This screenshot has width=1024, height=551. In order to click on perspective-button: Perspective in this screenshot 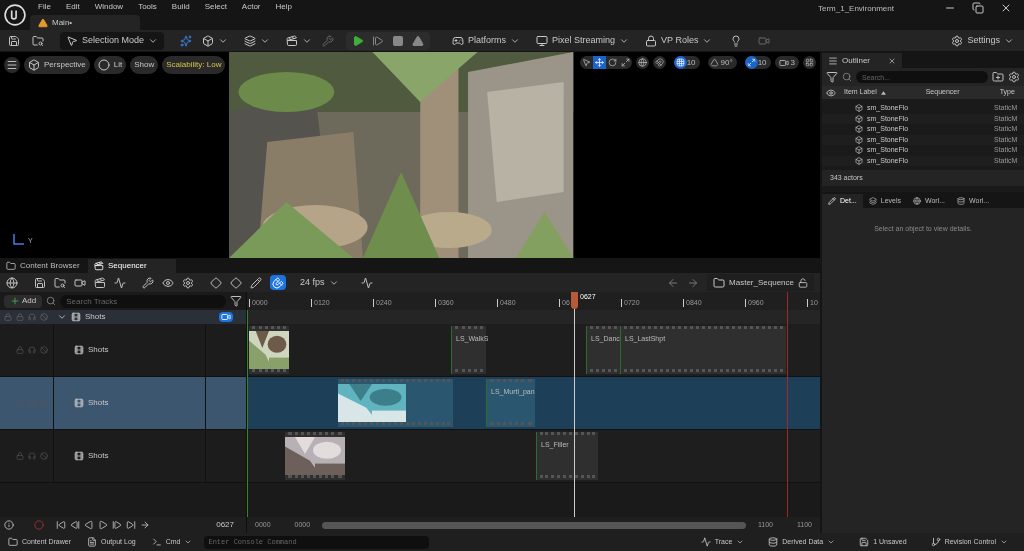, I will do `click(57, 65)`.